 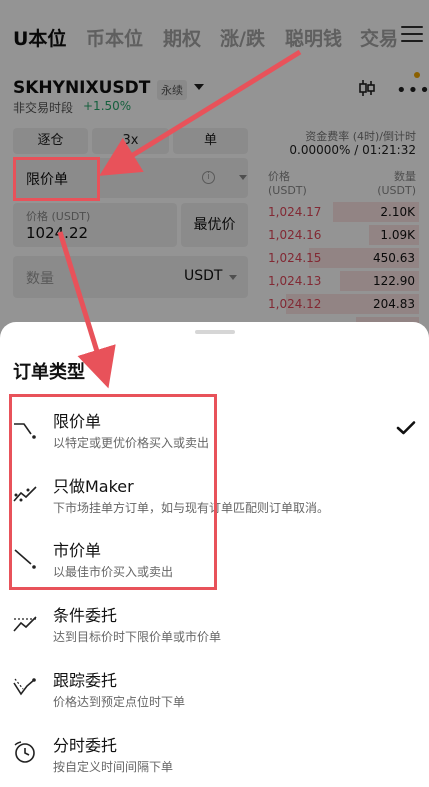 What do you see at coordinates (119, 702) in the screenshot?
I see `option-desc: 价格达到预定点位时下单` at bounding box center [119, 702].